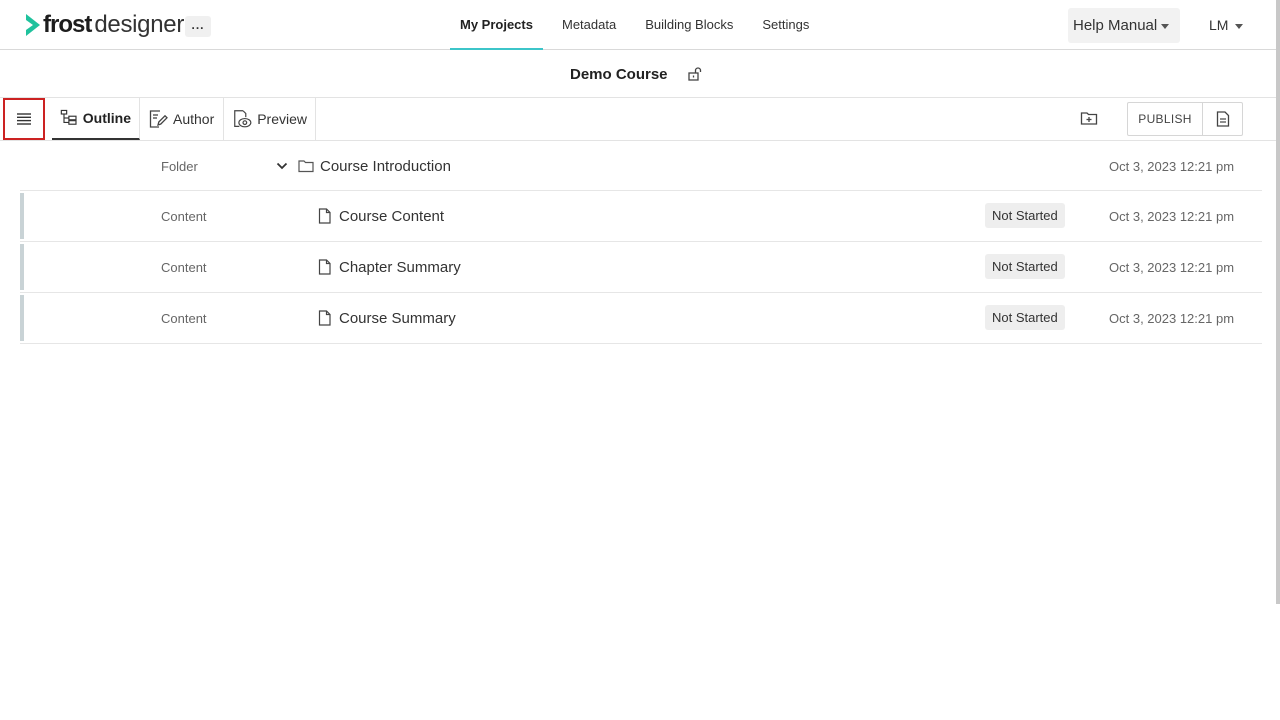  What do you see at coordinates (179, 166) in the screenshot?
I see `row-type: Folder` at bounding box center [179, 166].